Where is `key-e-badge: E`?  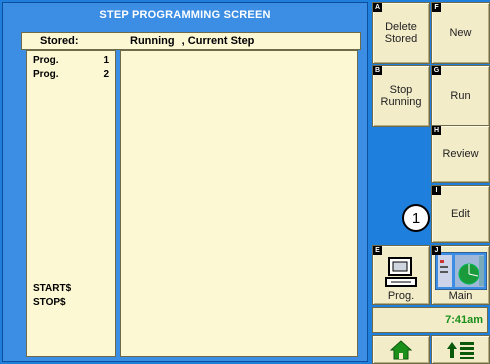 key-e-badge: E is located at coordinates (377, 250).